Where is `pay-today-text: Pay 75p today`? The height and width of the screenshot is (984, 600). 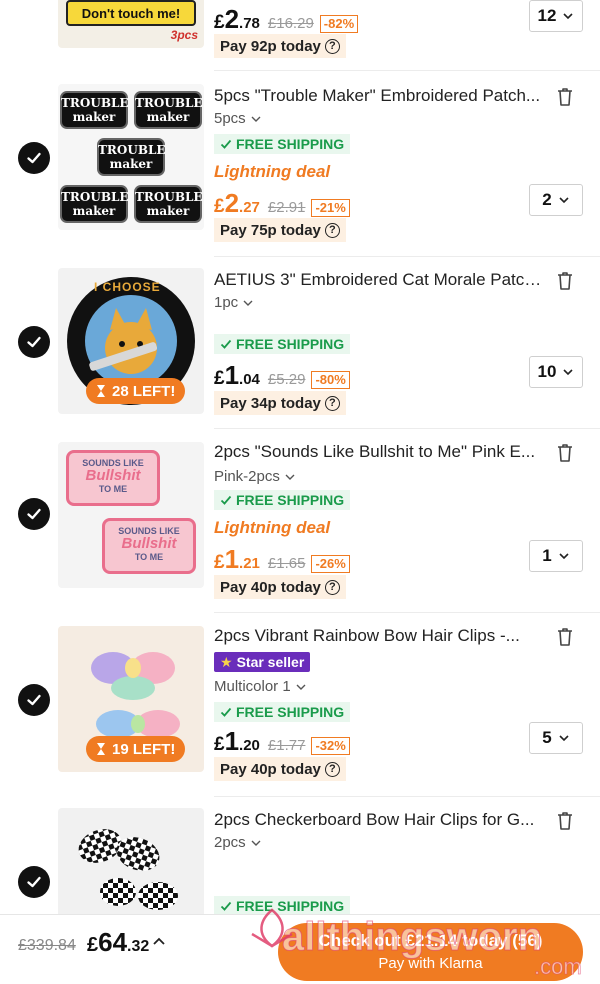
pay-today-text: Pay 75p today is located at coordinates (270, 230).